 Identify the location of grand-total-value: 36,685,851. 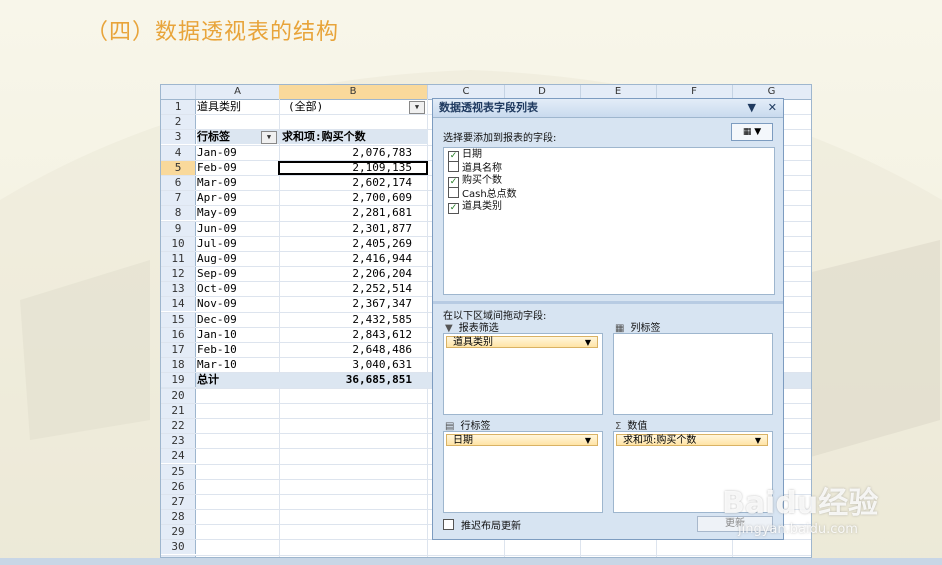
(348, 380).